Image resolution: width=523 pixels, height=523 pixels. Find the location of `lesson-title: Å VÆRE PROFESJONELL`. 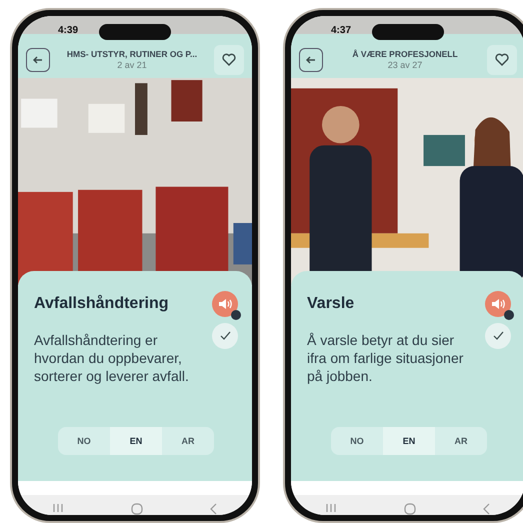

lesson-title: Å VÆRE PROFESJONELL is located at coordinates (405, 54).